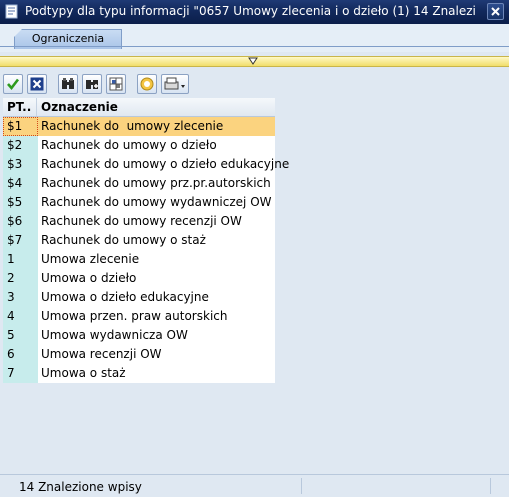 This screenshot has height=497, width=509. Describe the element at coordinates (20, 145) in the screenshot. I see `cell-pt: $2` at that location.